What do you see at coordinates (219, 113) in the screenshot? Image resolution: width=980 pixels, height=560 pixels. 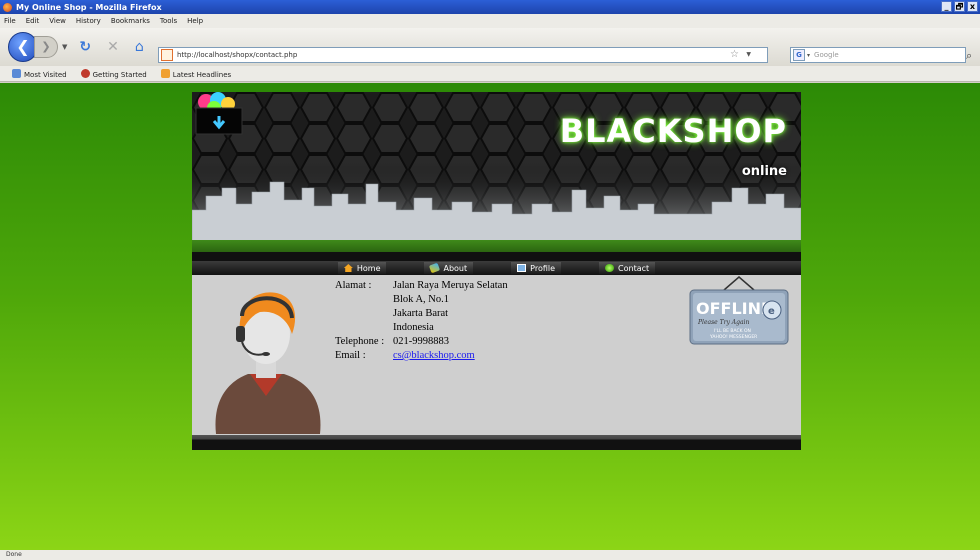 I see `shopping-bag-icon` at bounding box center [219, 113].